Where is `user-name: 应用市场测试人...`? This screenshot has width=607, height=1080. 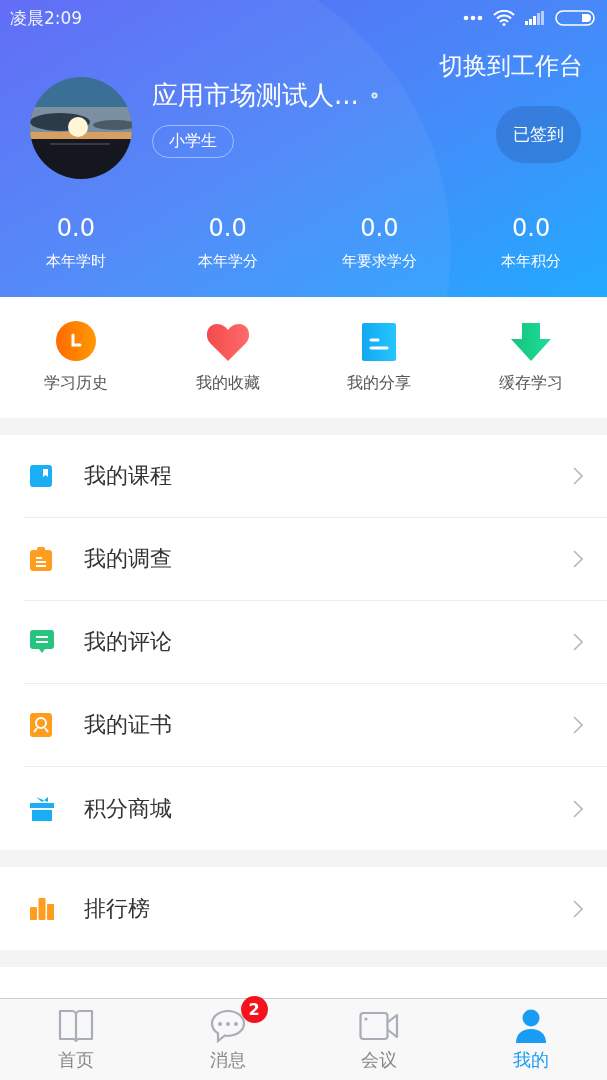
user-name: 应用市场测试人... is located at coordinates (255, 95).